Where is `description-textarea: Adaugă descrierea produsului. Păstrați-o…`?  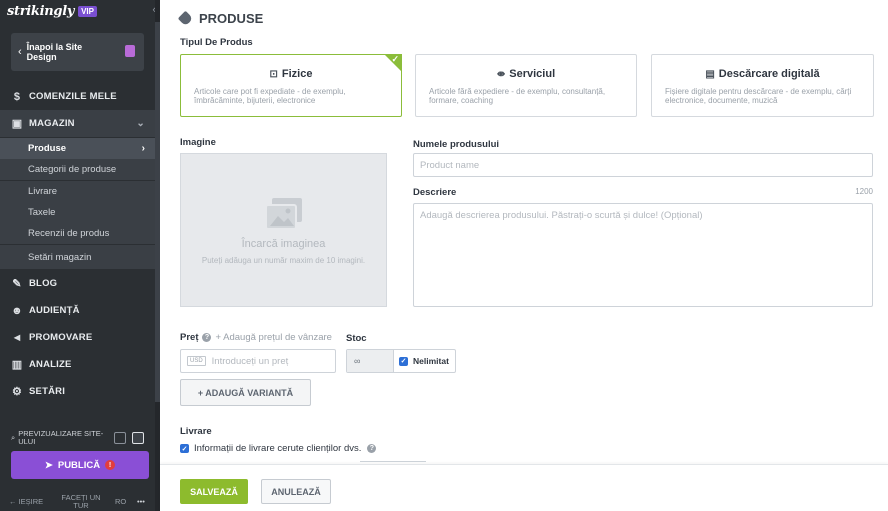
description-textarea: Adaugă descrierea produsului. Păstrați-o… is located at coordinates (643, 255).